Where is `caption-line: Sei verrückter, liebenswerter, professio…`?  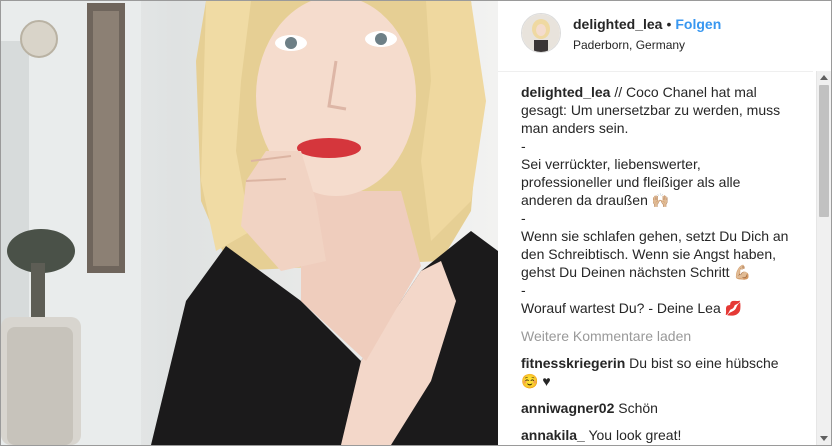 caption-line: Sei verrückter, liebenswerter, professio… is located at coordinates (631, 182).